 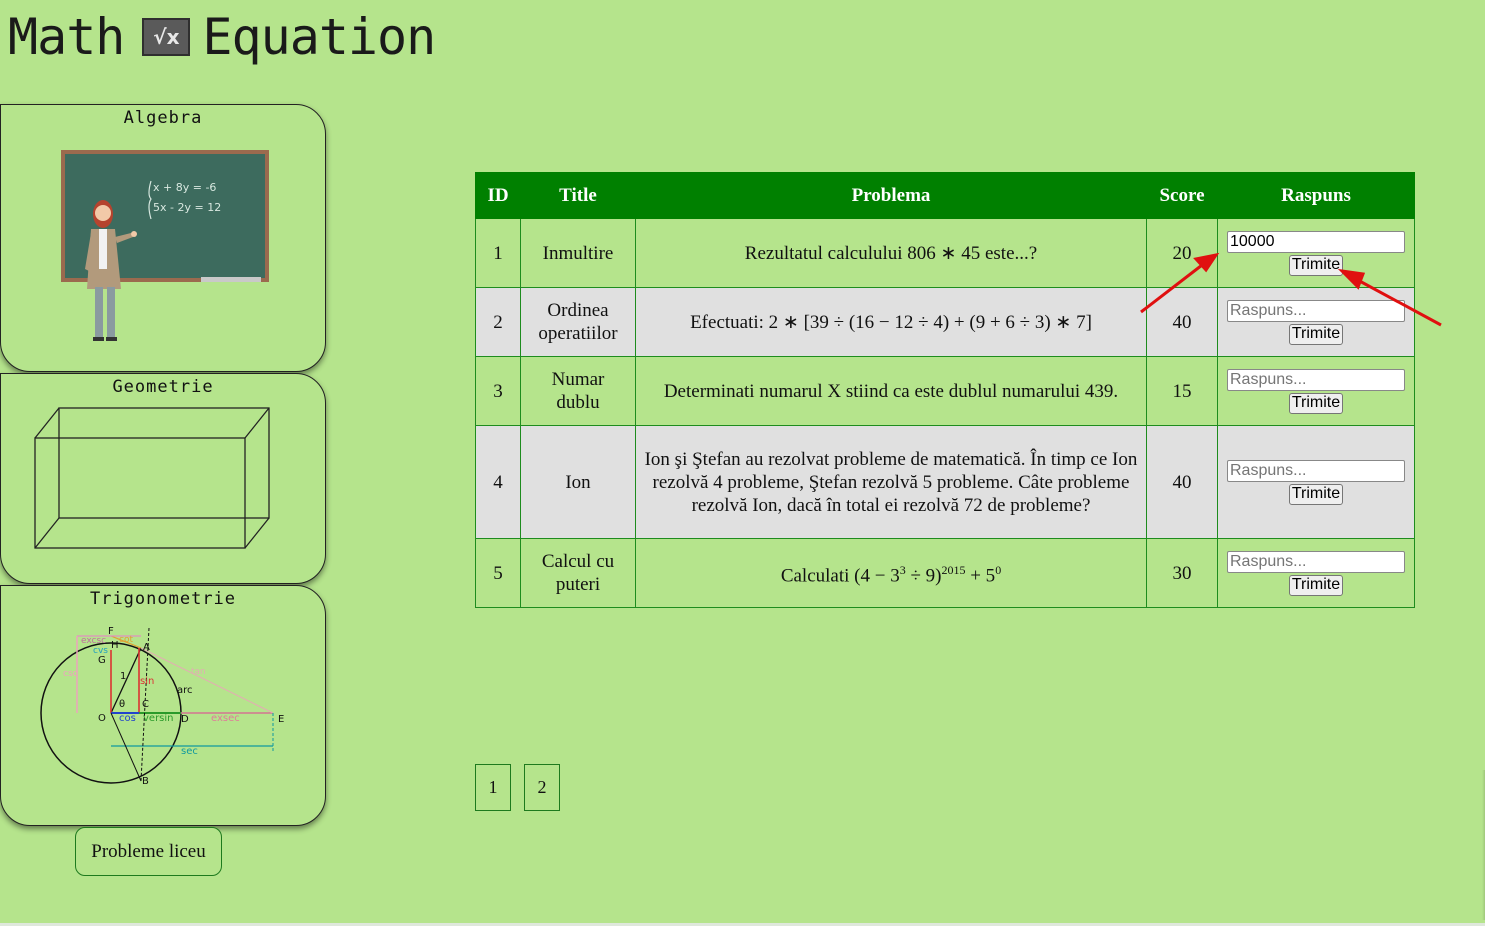 I want to click on trig-label-excsc: excsc, so click(x=93, y=641).